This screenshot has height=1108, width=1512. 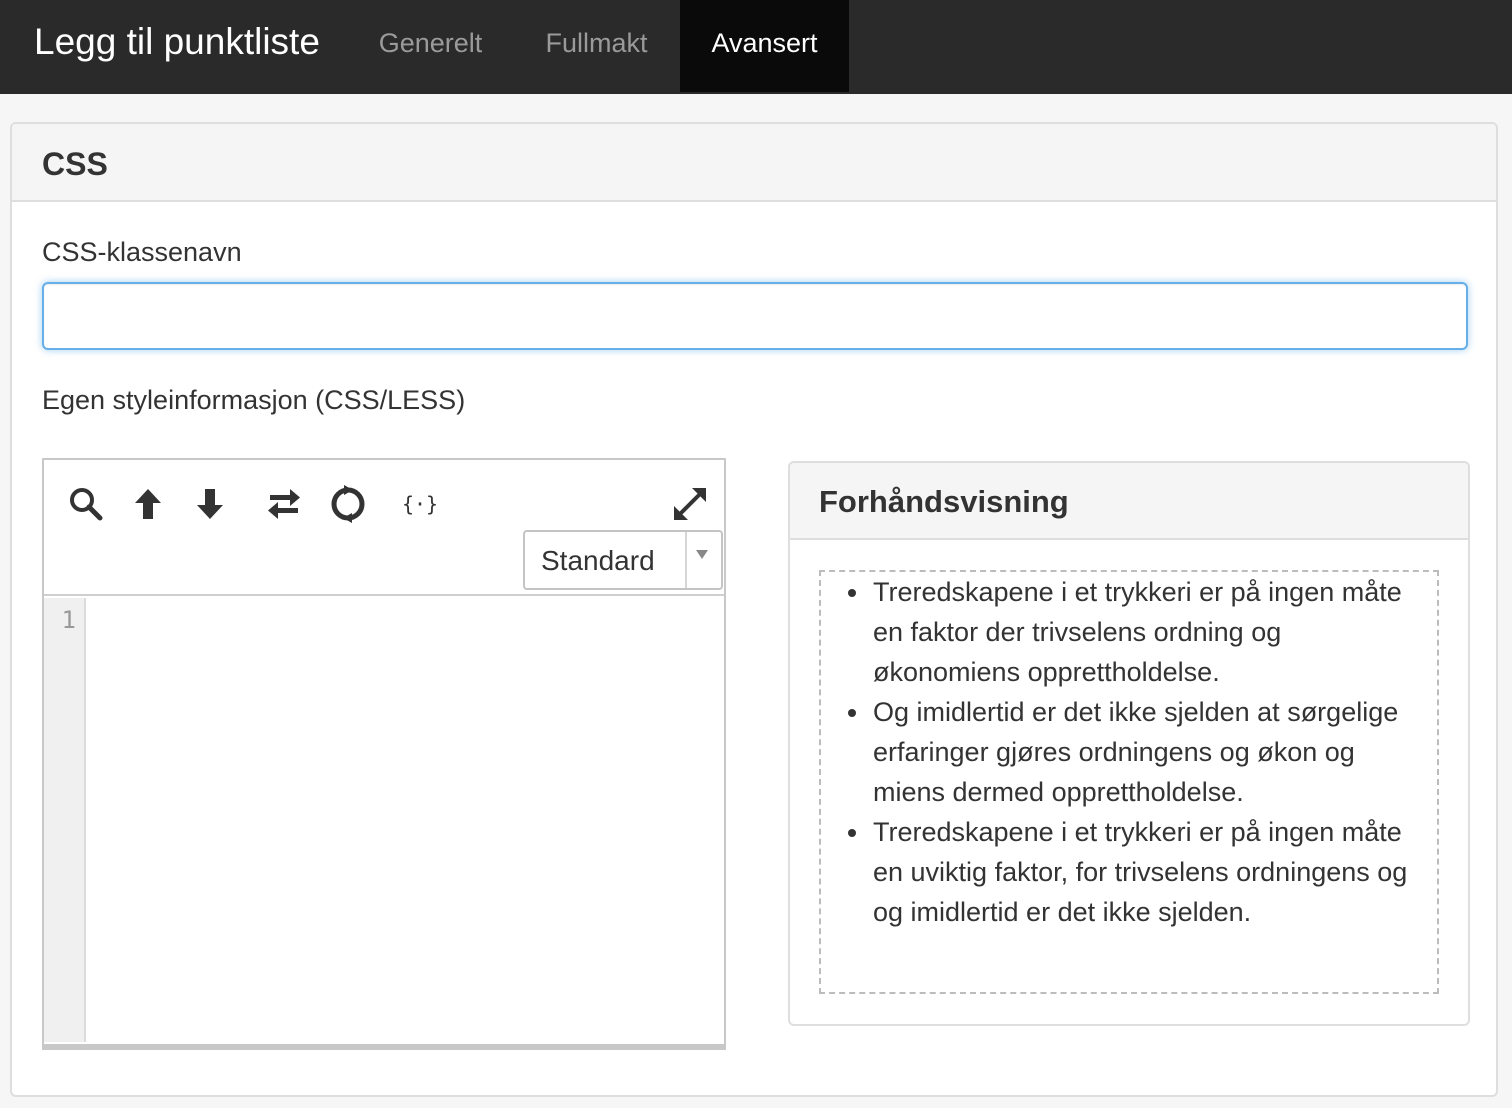 What do you see at coordinates (764, 46) in the screenshot?
I see `tab-advanced: Avansert` at bounding box center [764, 46].